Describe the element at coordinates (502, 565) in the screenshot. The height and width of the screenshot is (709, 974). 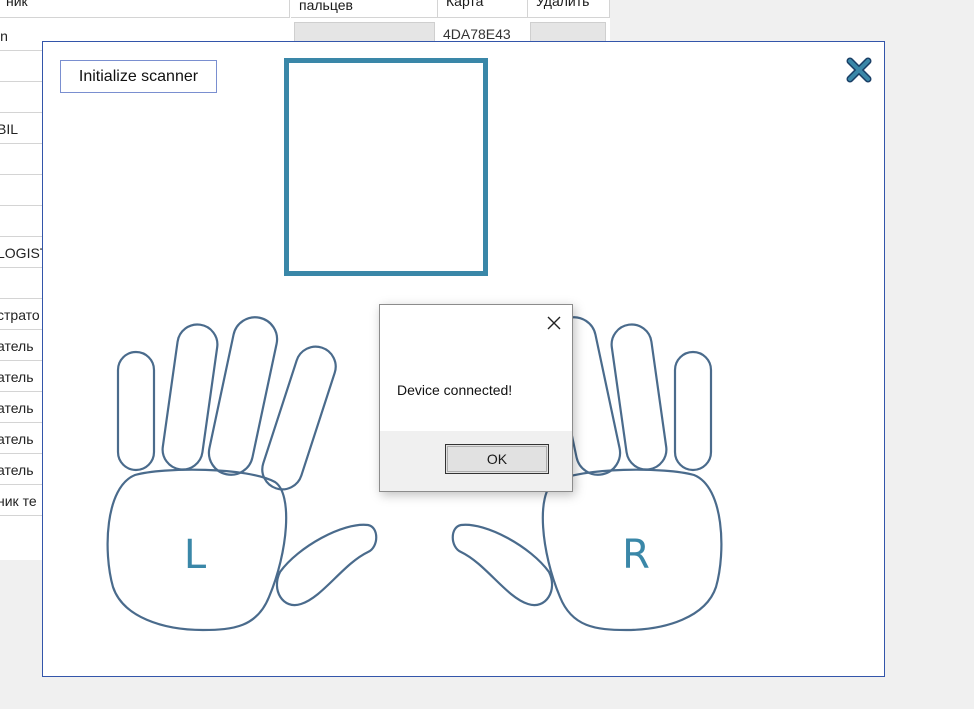
I see `right-thumb` at that location.